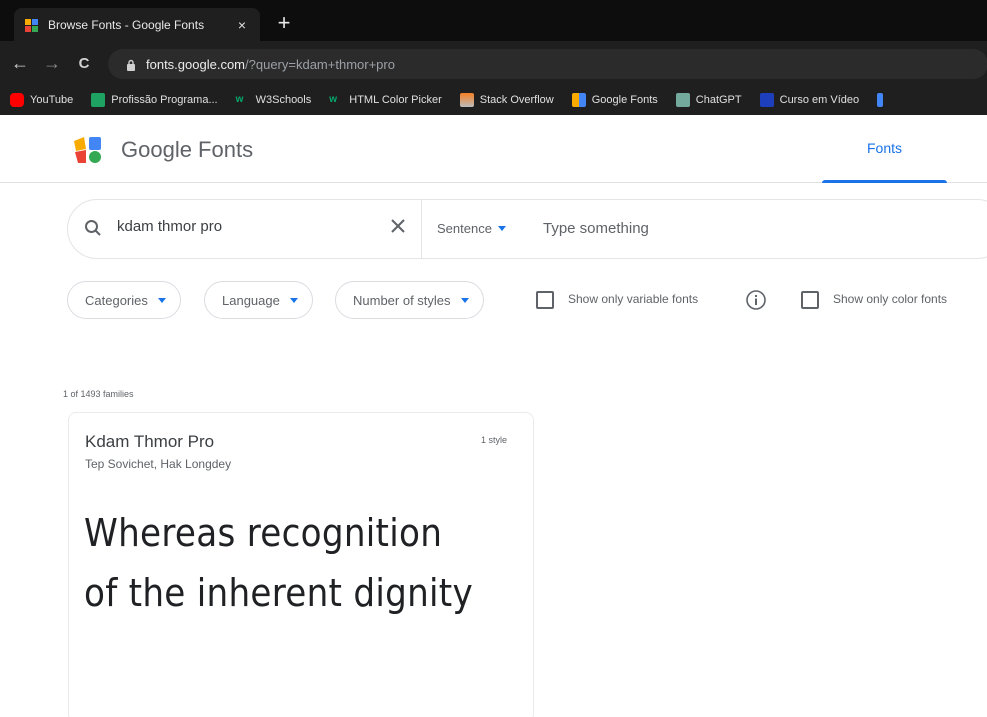 The image size is (987, 717). What do you see at coordinates (547, 64) in the screenshot?
I see `address-bar: fonts.google.com /?query=kdam+thmor+pro` at bounding box center [547, 64].